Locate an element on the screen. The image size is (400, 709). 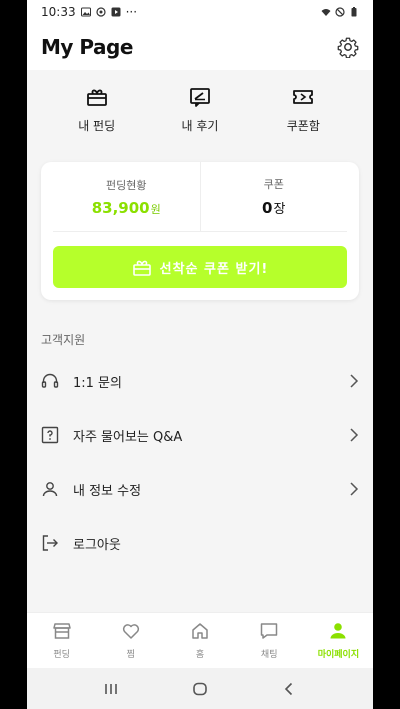
dnd-icon is located at coordinates (340, 12).